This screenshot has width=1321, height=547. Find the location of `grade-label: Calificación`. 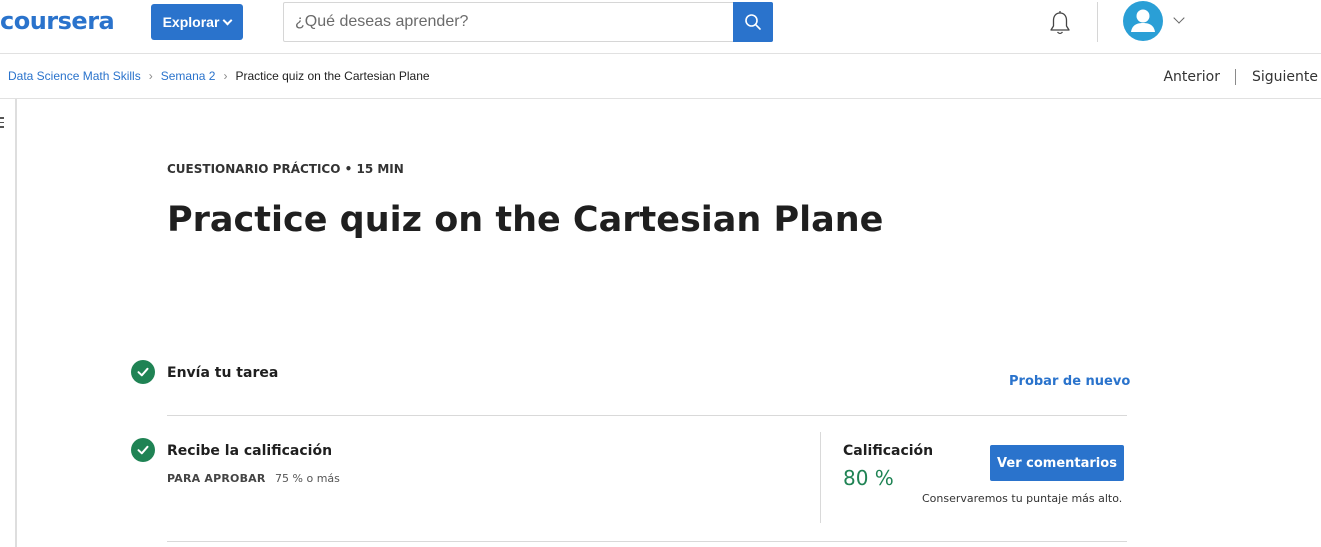

grade-label: Calificación is located at coordinates (888, 451).